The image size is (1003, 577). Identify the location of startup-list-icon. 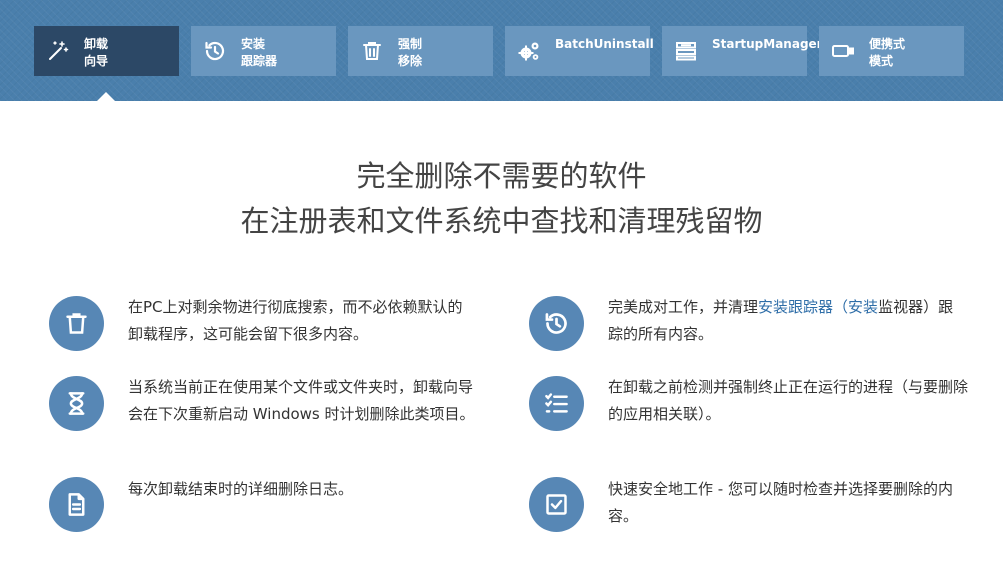
(686, 51).